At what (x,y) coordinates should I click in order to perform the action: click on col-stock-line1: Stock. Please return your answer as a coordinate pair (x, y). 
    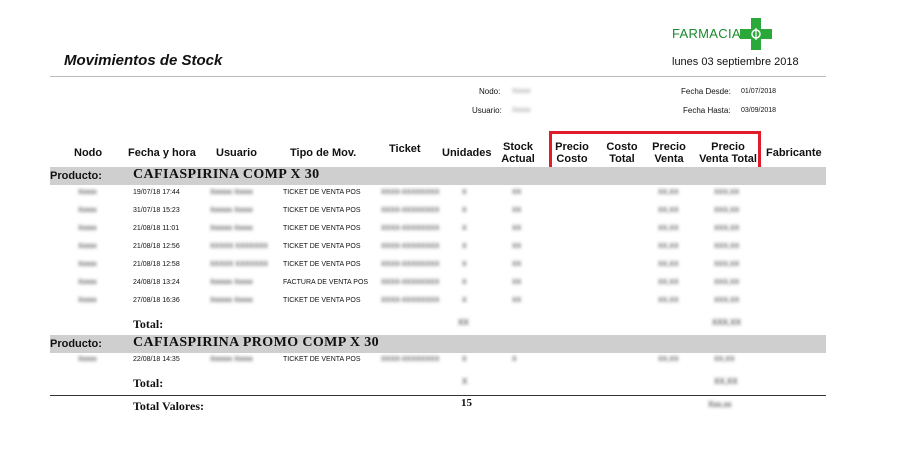
    Looking at the image, I should click on (518, 147).